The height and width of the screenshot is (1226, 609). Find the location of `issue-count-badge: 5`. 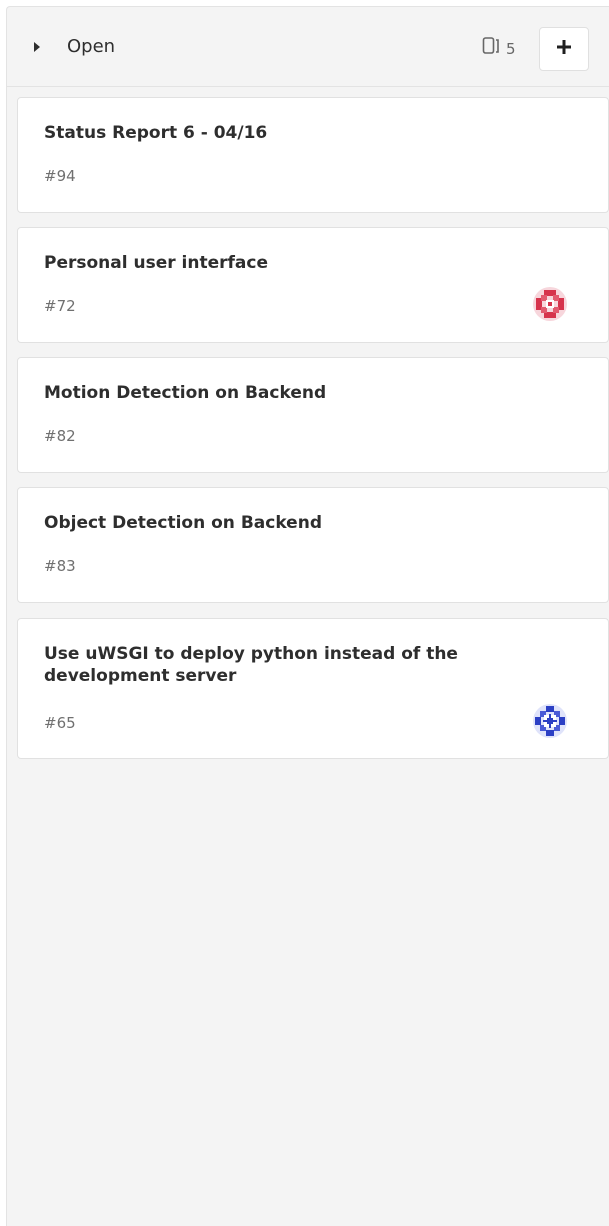

issue-count-badge: 5 is located at coordinates (499, 49).